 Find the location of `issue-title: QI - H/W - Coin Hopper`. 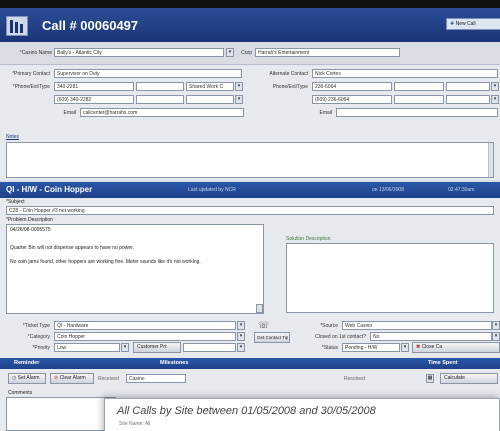

issue-title: QI - H/W - Coin Hopper is located at coordinates (49, 189).